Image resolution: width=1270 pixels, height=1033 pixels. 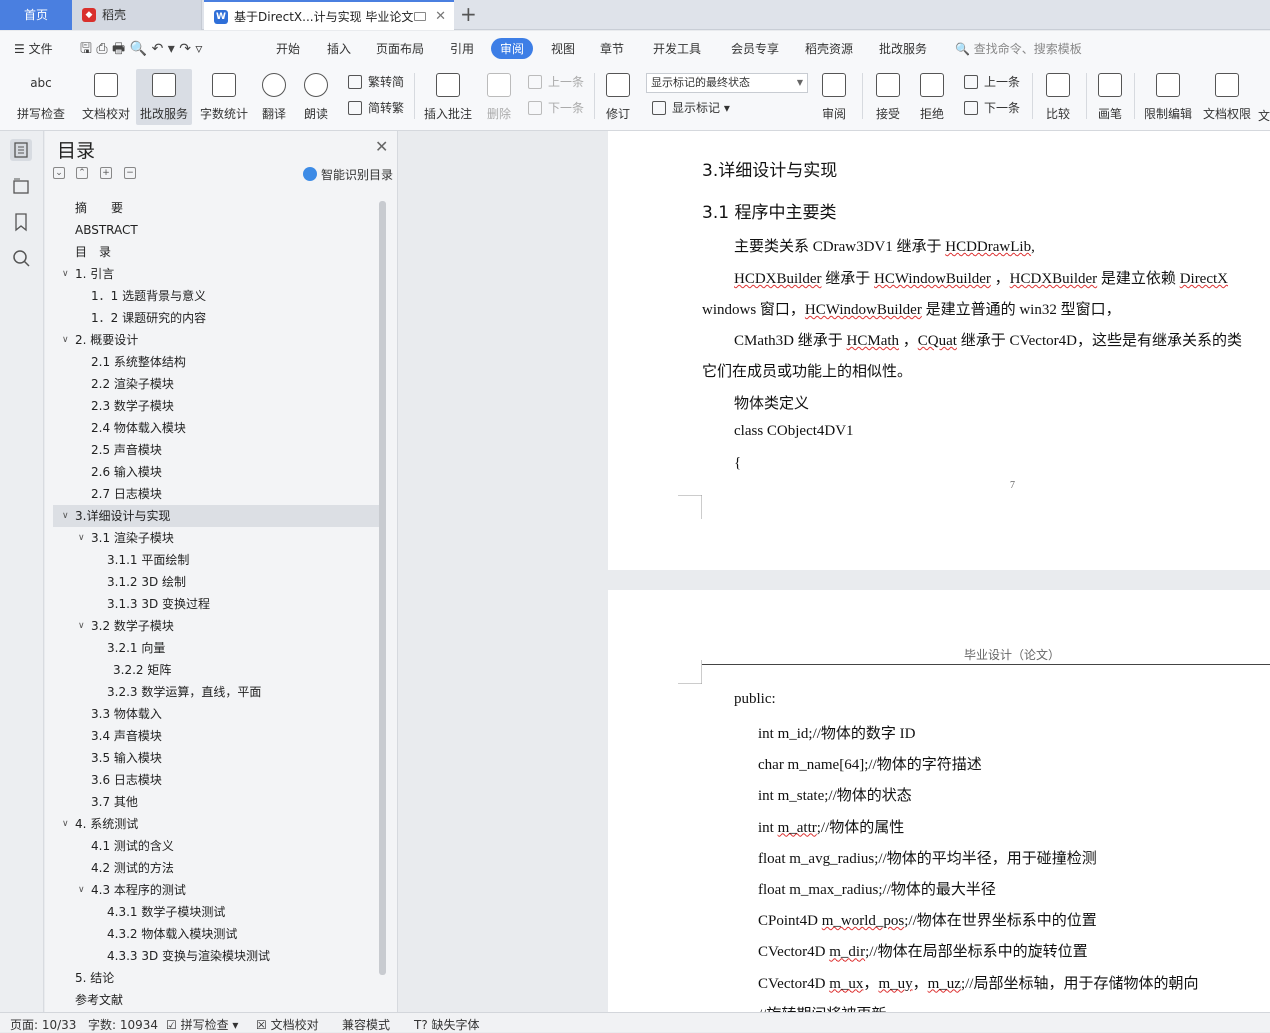 I want to click on toc-item: ∨ 1. 引言, so click(x=216, y=274).